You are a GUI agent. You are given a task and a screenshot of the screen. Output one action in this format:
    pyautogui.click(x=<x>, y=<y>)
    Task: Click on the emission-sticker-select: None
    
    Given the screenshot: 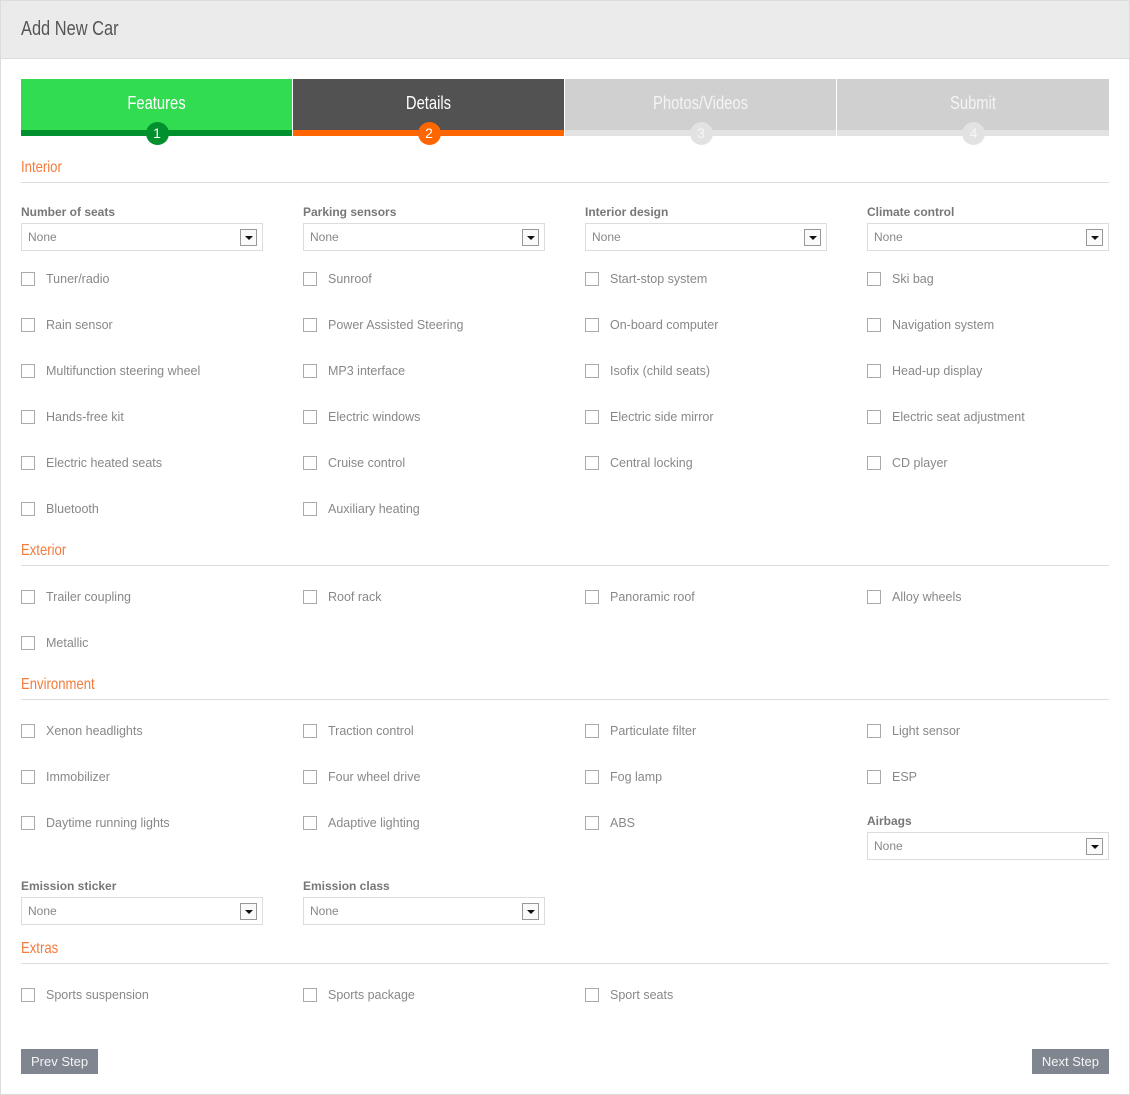 What is the action you would take?
    pyautogui.click(x=142, y=911)
    